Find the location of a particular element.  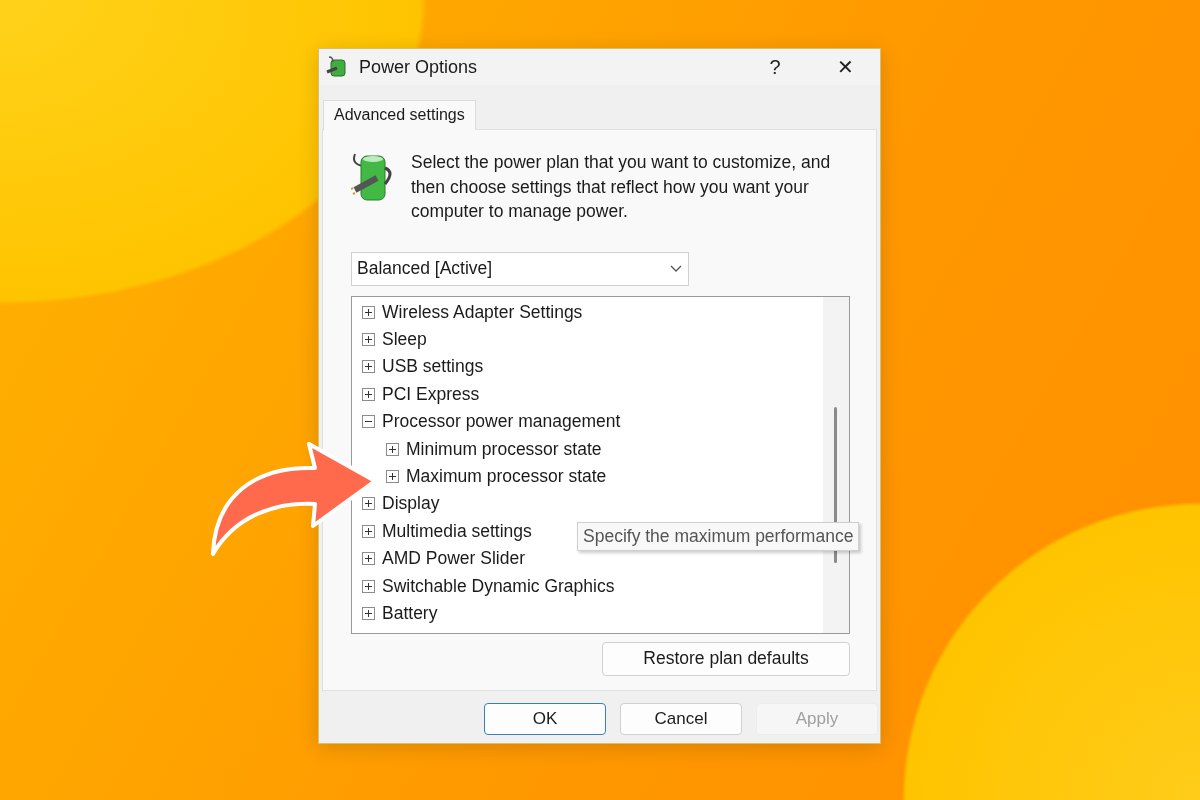

tree-item: Wireless Adapter Settings is located at coordinates (482, 312).